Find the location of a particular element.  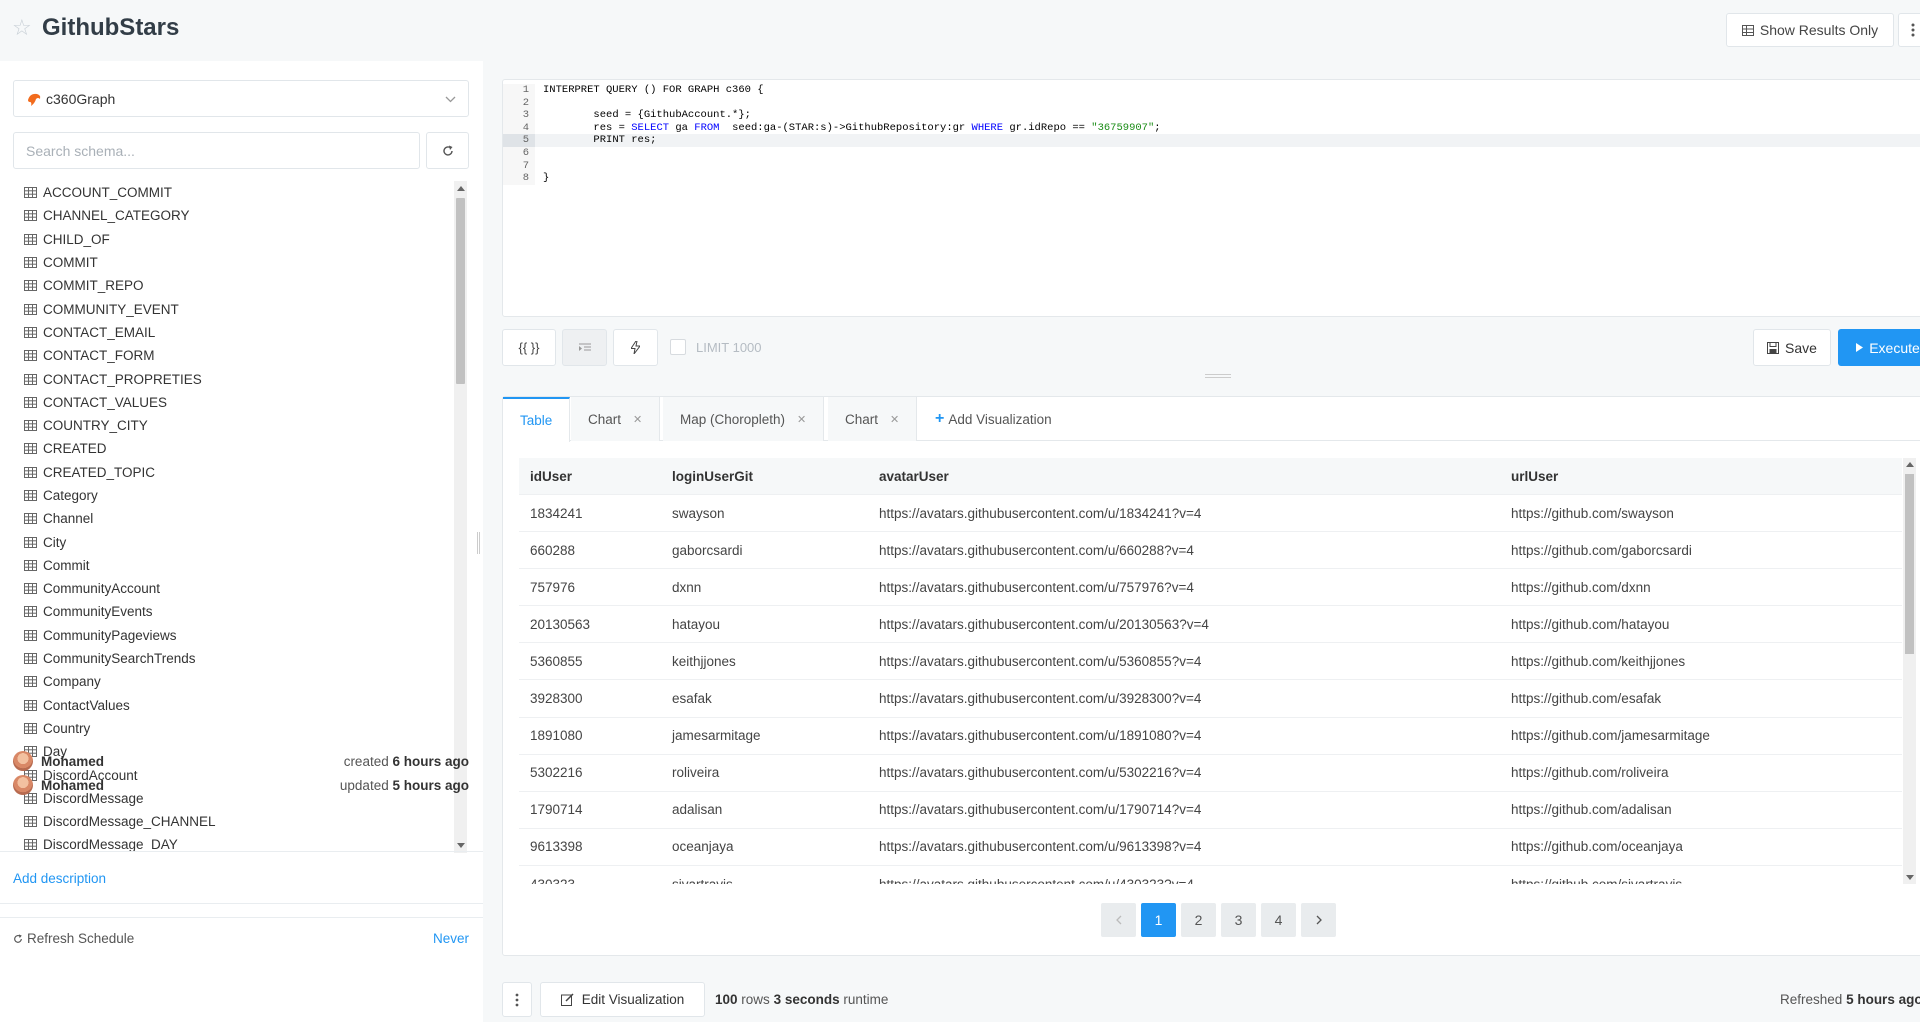

schema-item: Country is located at coordinates (226, 728).